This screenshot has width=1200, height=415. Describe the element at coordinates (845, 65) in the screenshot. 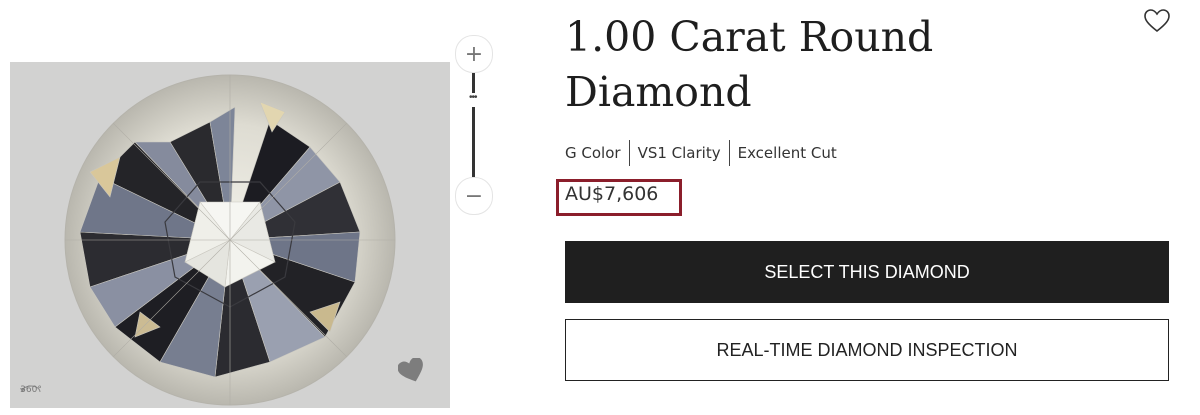

I see `product-title: 1.00 Carat Round Diamond` at that location.